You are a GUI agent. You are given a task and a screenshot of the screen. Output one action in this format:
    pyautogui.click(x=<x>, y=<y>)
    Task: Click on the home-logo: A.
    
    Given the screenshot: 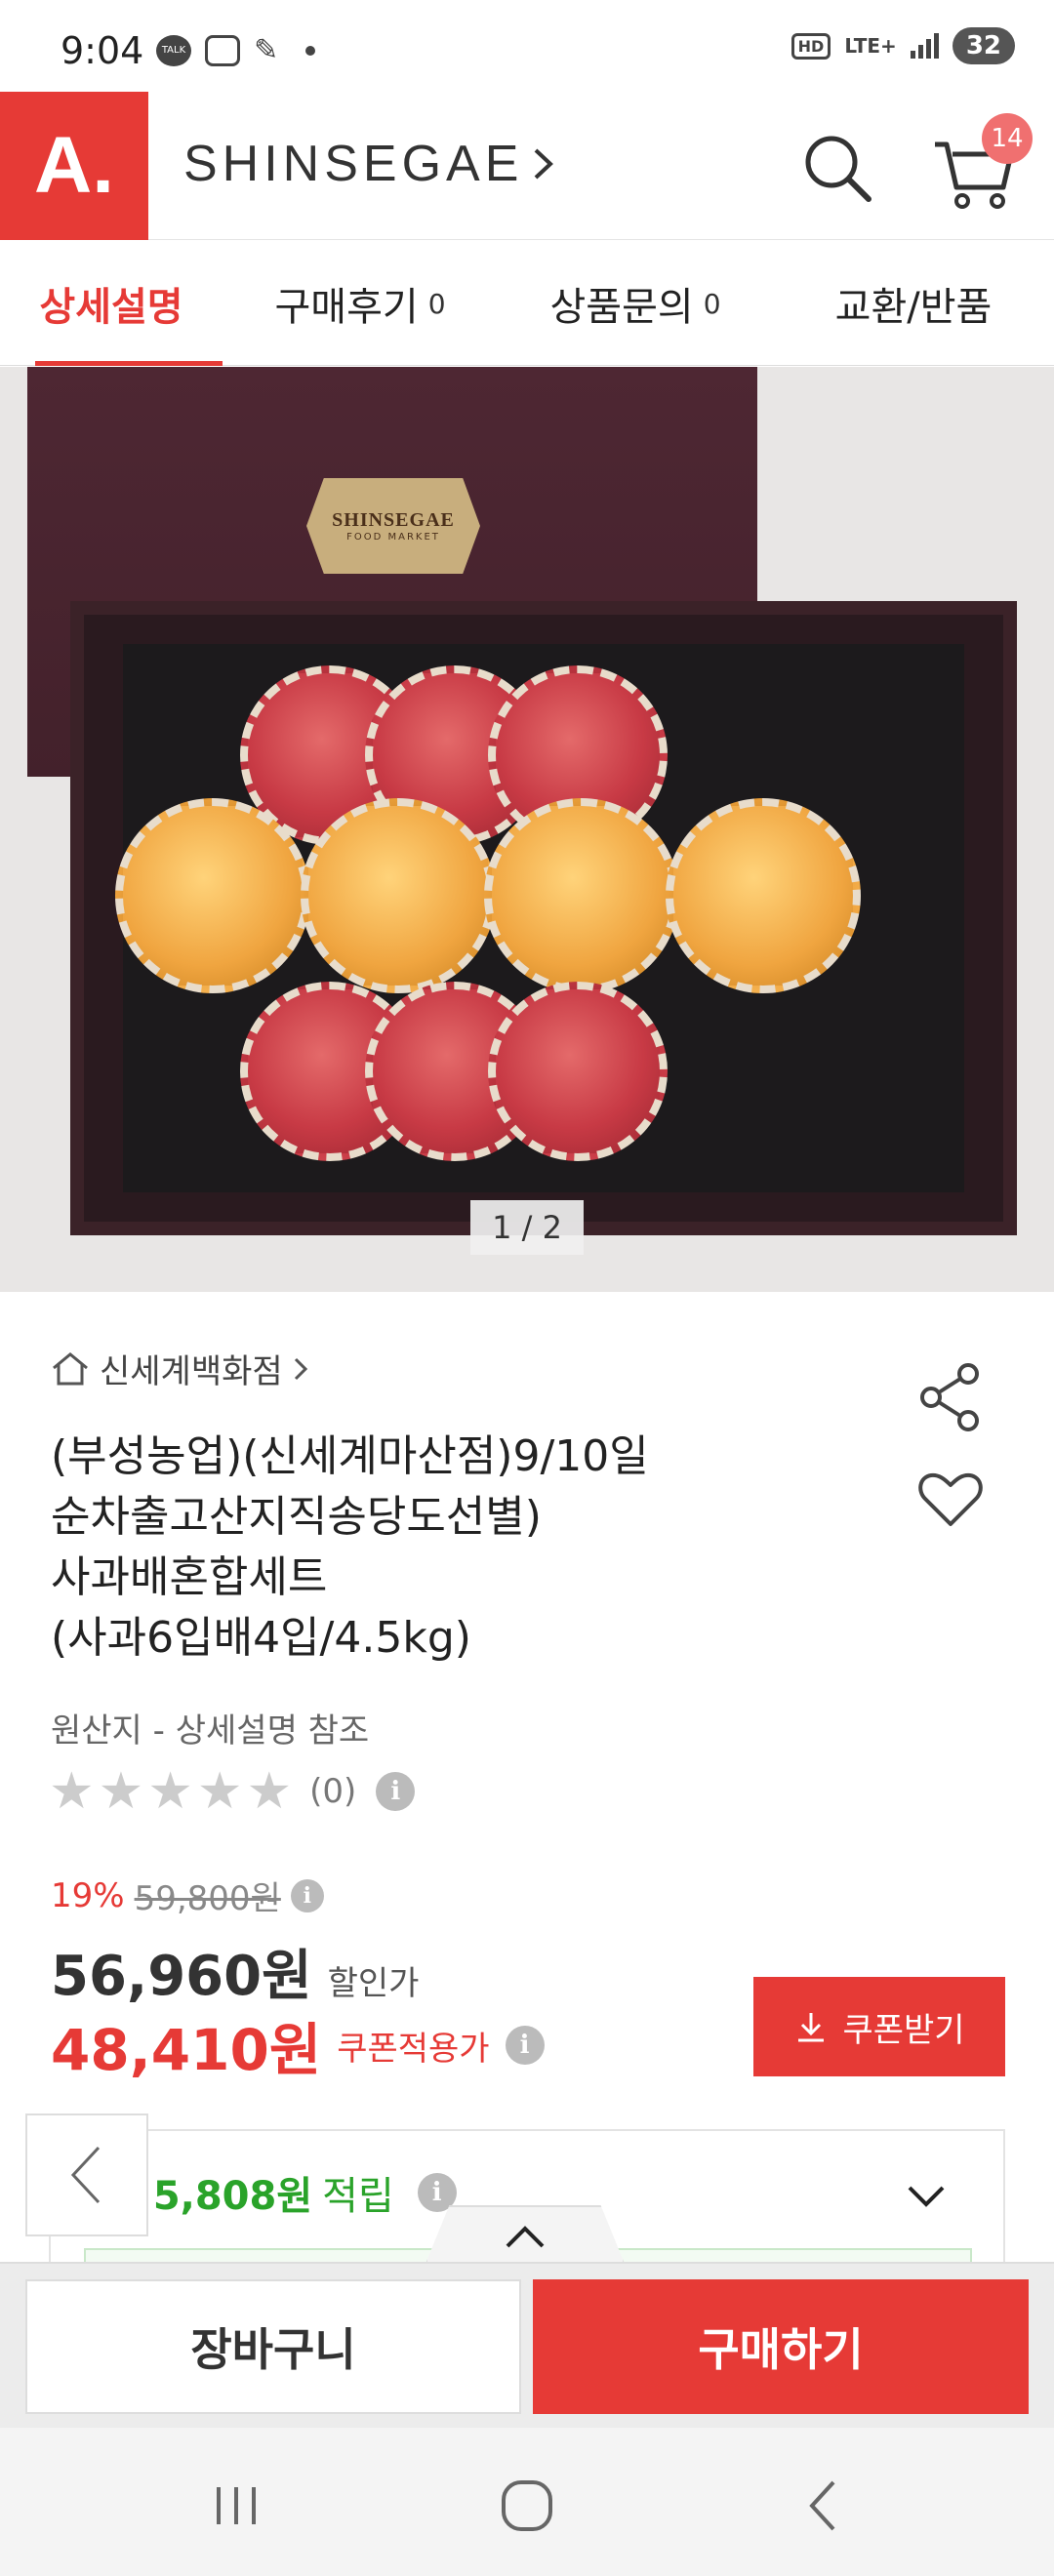 What is the action you would take?
    pyautogui.click(x=74, y=166)
    